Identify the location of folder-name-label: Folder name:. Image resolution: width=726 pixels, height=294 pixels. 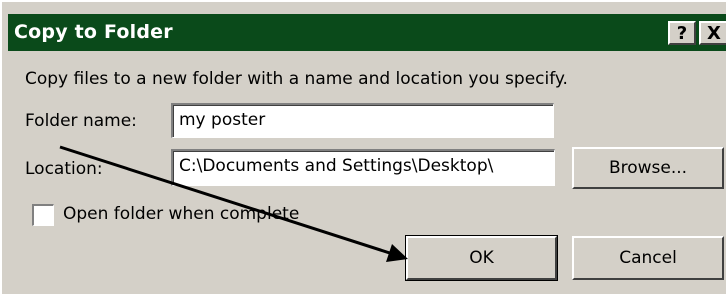
(81, 121).